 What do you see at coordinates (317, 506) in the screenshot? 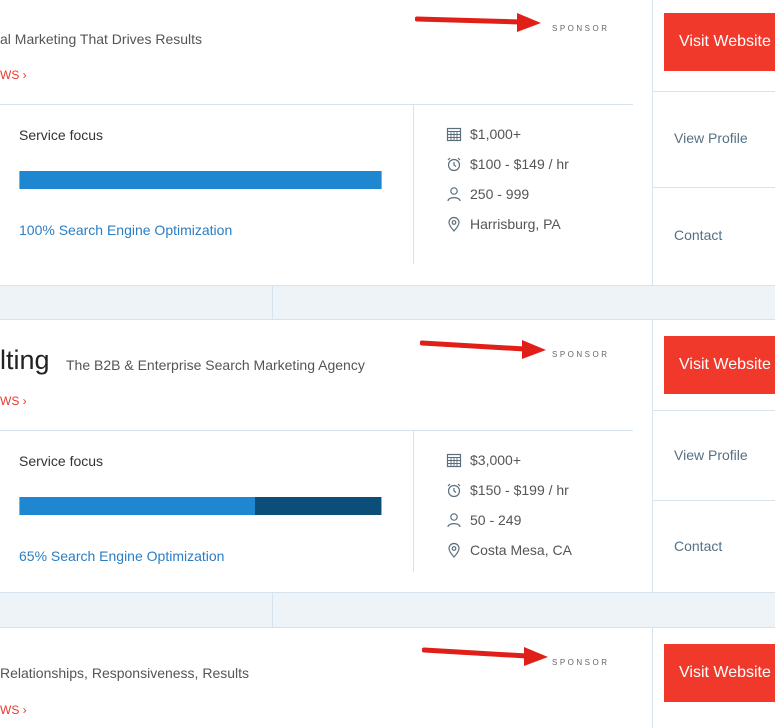
I see `focus-bar-secondary` at bounding box center [317, 506].